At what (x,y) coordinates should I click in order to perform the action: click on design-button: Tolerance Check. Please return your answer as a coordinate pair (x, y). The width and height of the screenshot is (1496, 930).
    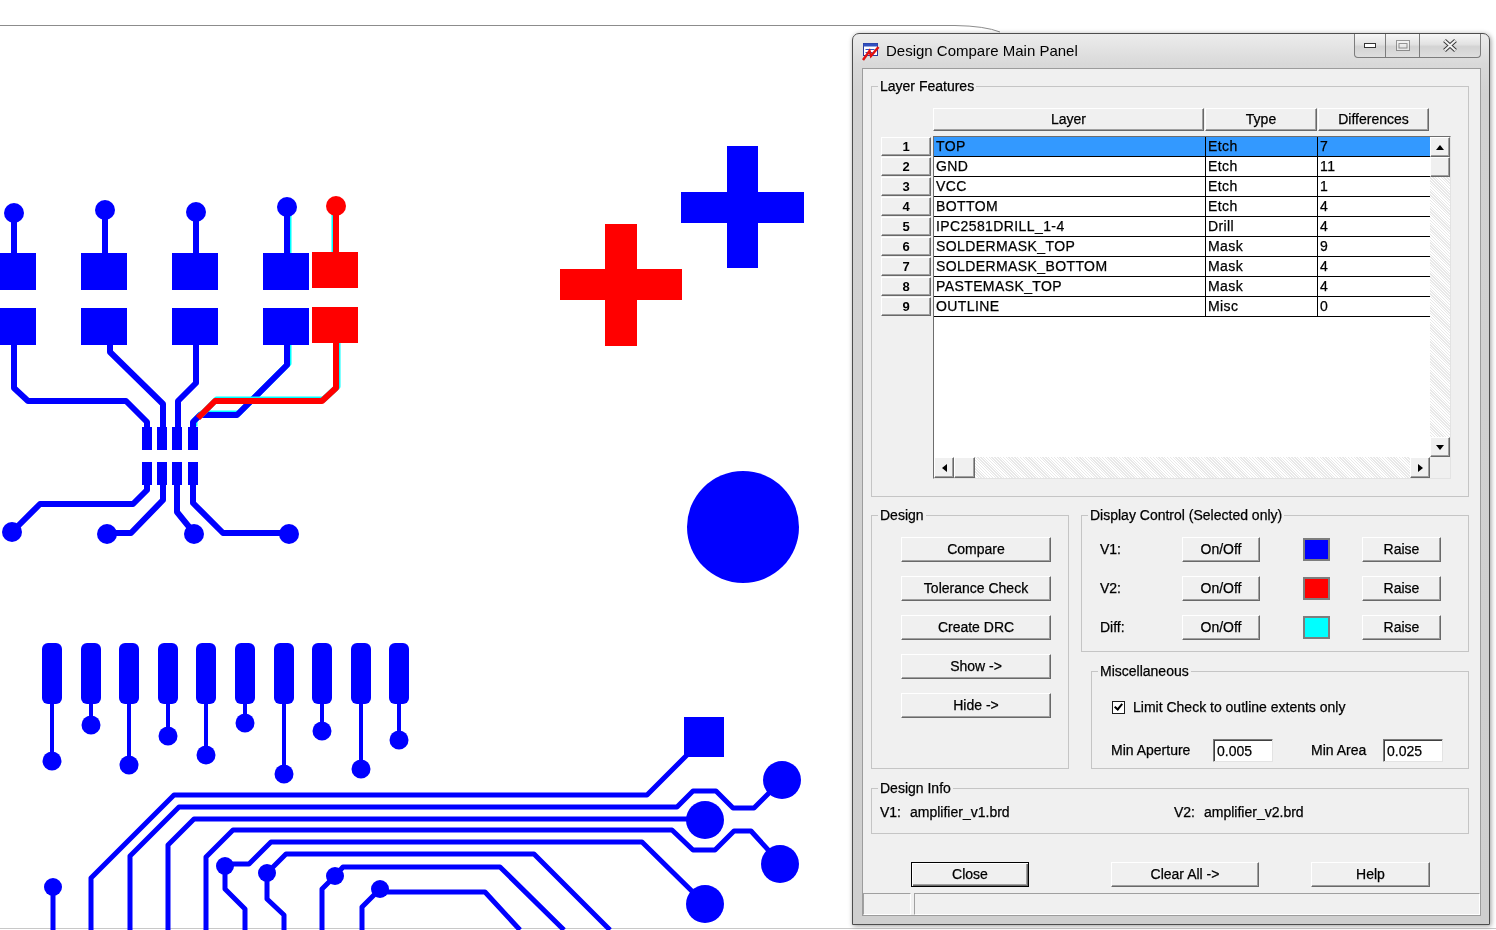
    Looking at the image, I should click on (976, 588).